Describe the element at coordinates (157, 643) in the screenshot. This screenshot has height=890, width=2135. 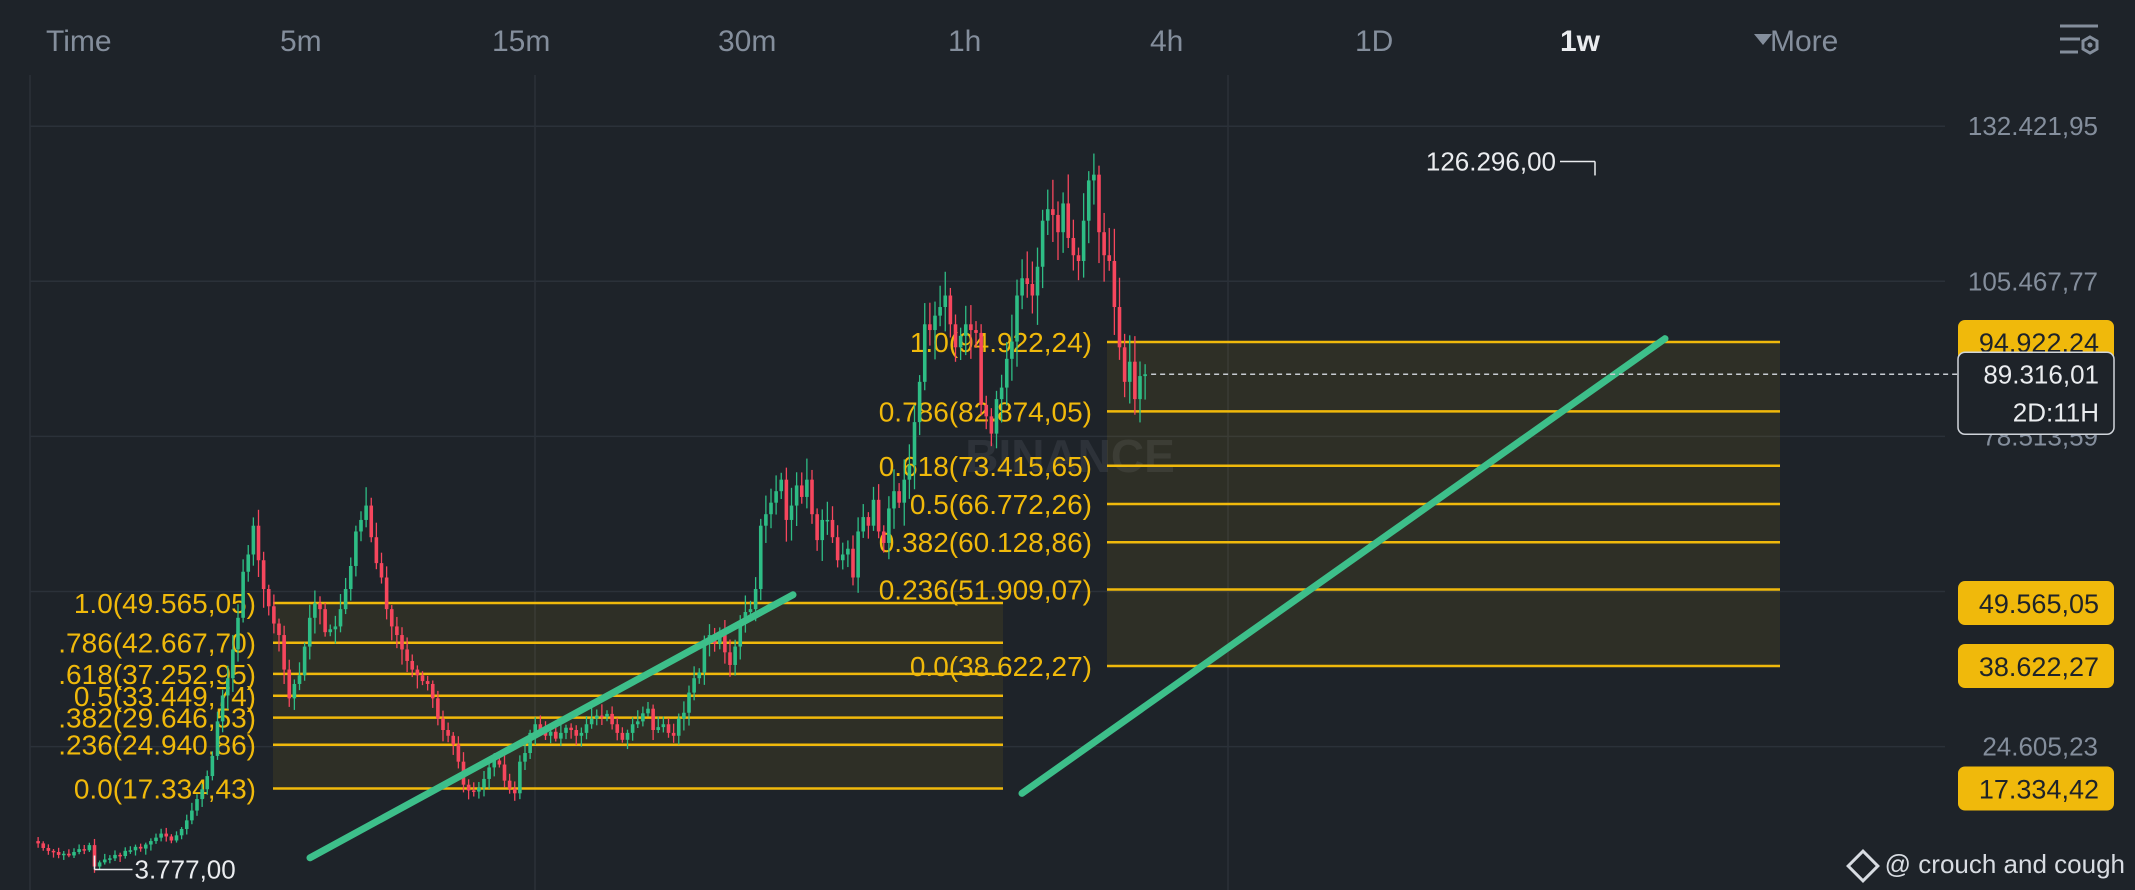
I see `fib-level-label: .786(42.667,70)` at that location.